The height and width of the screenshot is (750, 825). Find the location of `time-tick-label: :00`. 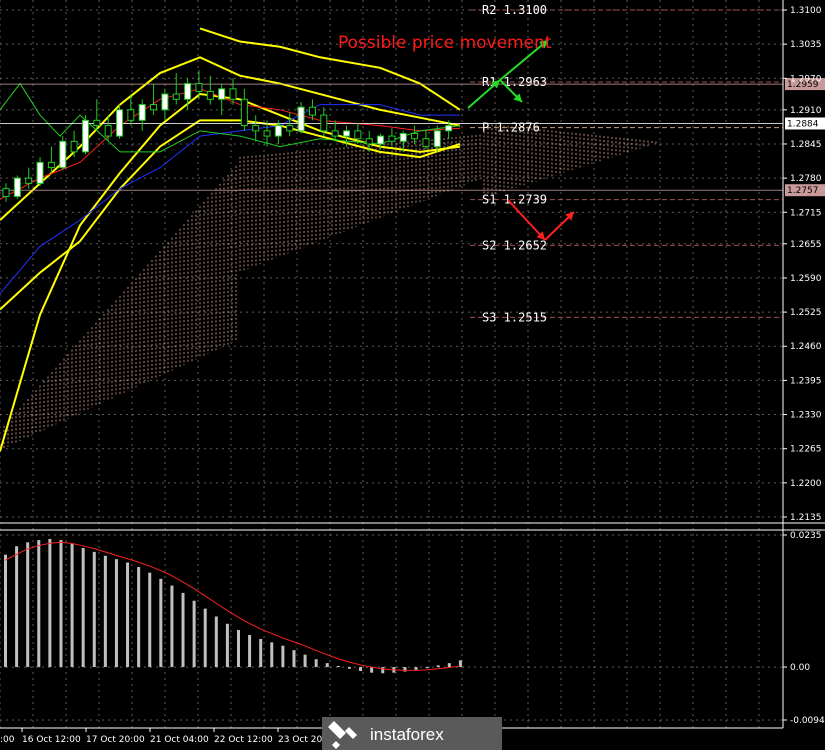

time-tick-label: :00 is located at coordinates (7, 740).